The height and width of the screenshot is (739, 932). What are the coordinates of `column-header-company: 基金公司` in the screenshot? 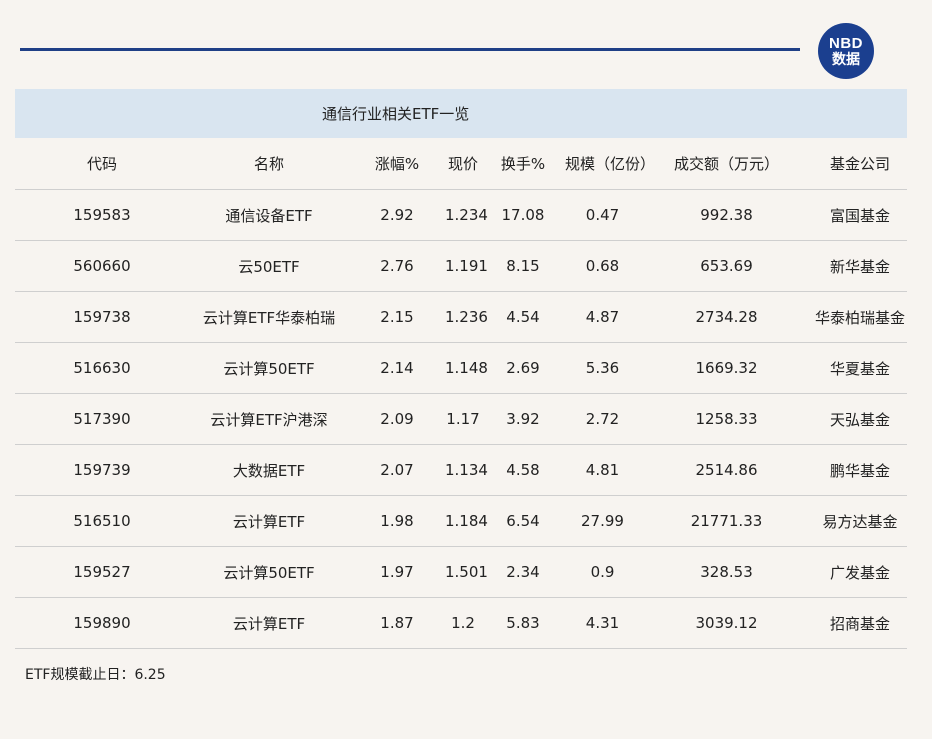 It's located at (859, 164).